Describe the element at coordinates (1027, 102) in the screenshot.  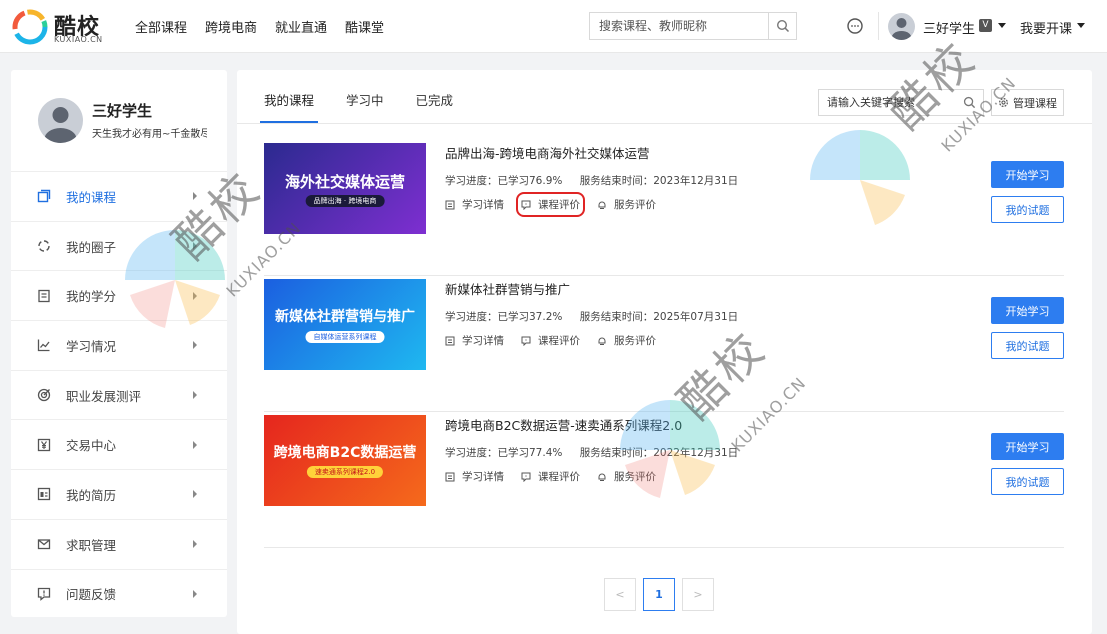
I see `manage-courses-button: 管理课程` at that location.